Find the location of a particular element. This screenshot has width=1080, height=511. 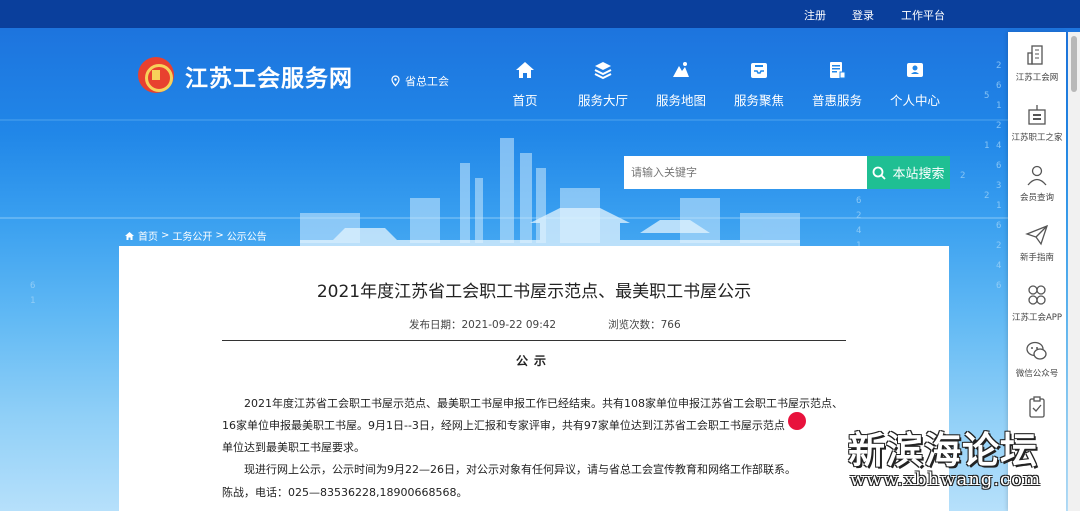

nav-benefit-service: 普惠服务 is located at coordinates (837, 84).